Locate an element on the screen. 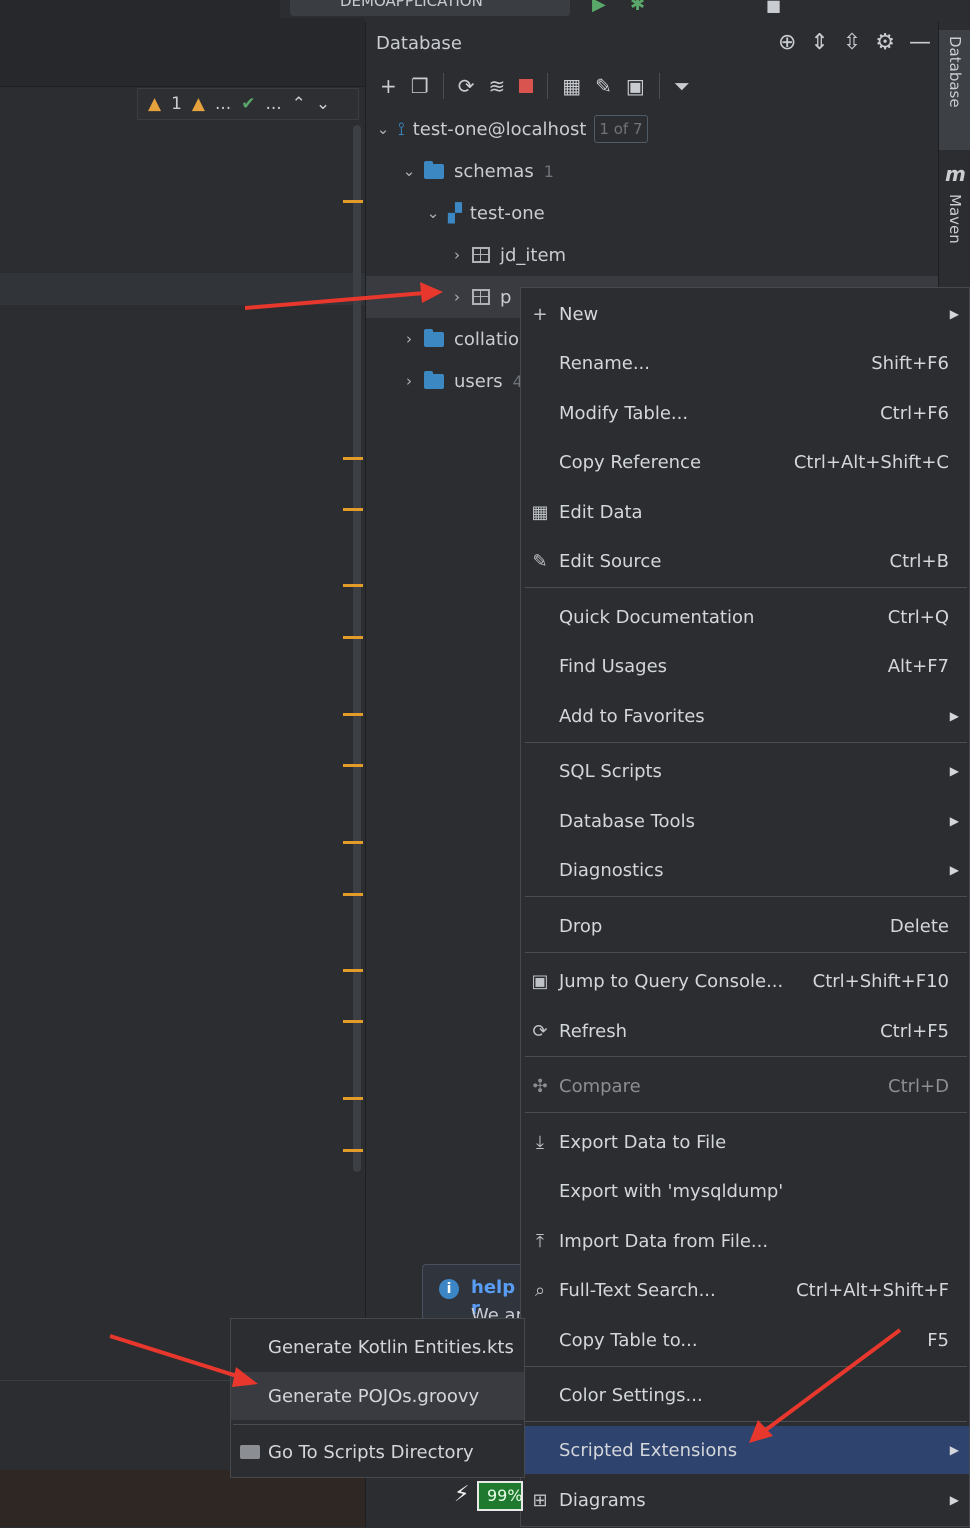 The width and height of the screenshot is (970, 1528). menu-item-diagnostics: Diagnostics ▶ is located at coordinates (745, 870).